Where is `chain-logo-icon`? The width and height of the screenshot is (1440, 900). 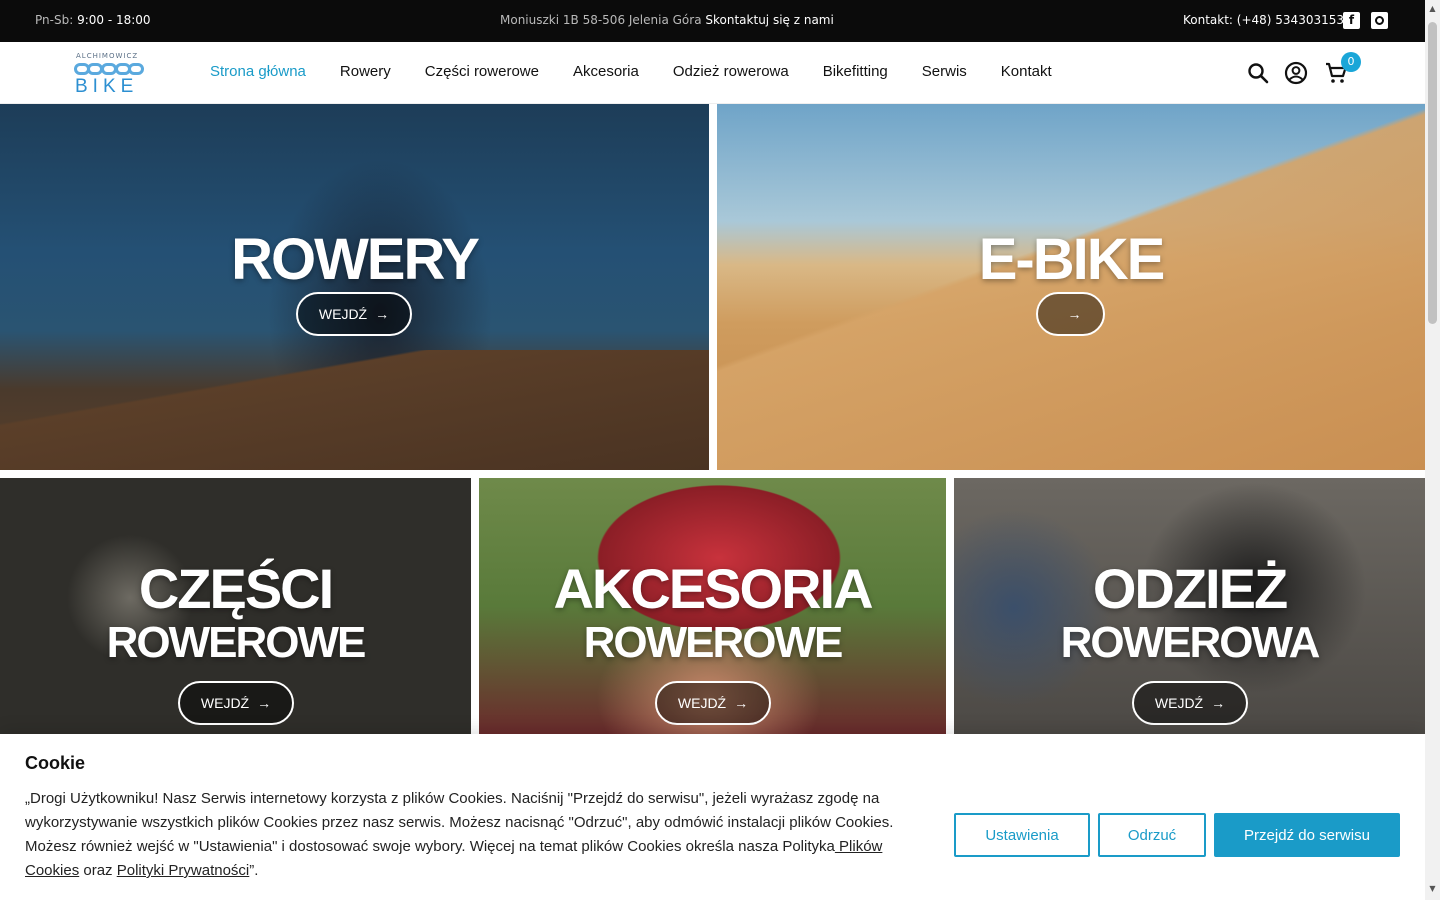
chain-logo-icon is located at coordinates (109, 69).